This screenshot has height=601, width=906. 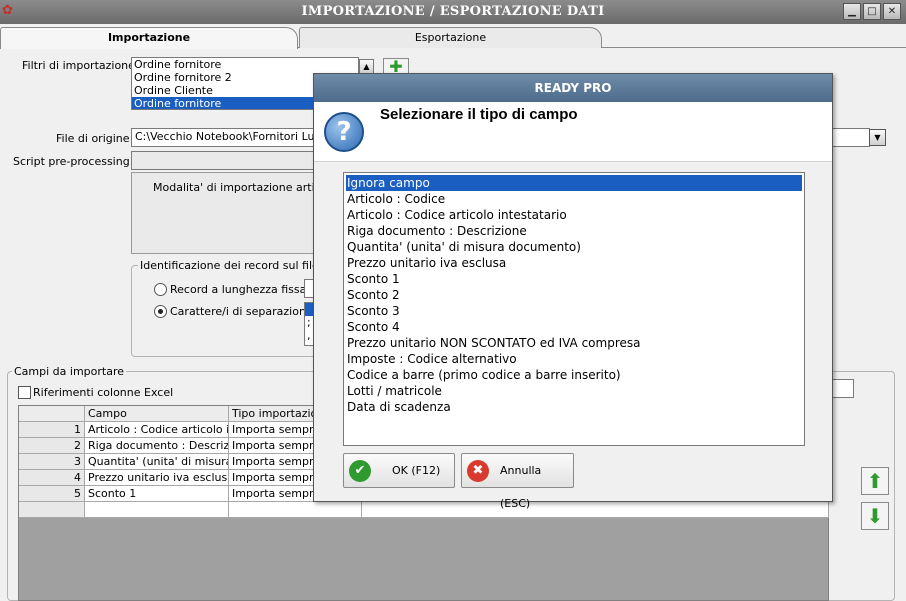 What do you see at coordinates (344, 132) in the screenshot?
I see `question-icon: ?` at bounding box center [344, 132].